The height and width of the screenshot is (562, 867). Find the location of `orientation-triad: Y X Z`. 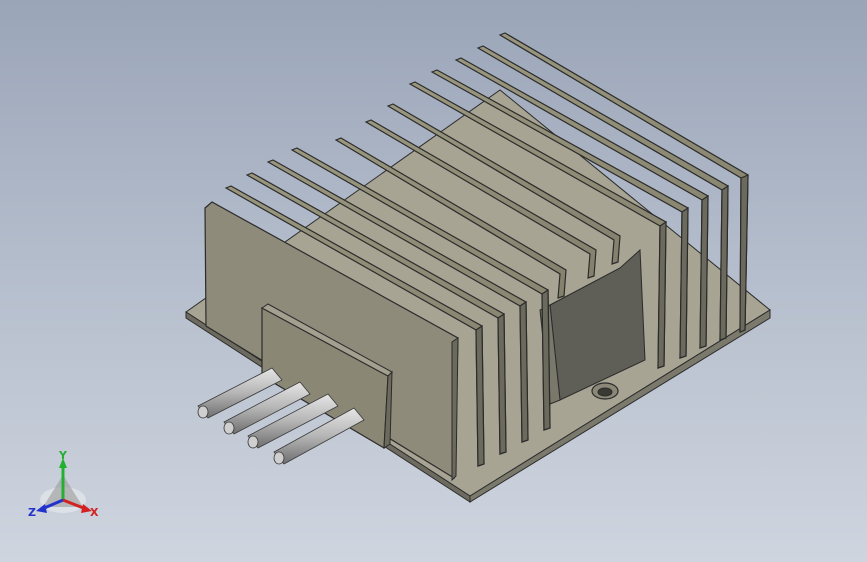

orientation-triad: Y X Z is located at coordinates (63, 484).